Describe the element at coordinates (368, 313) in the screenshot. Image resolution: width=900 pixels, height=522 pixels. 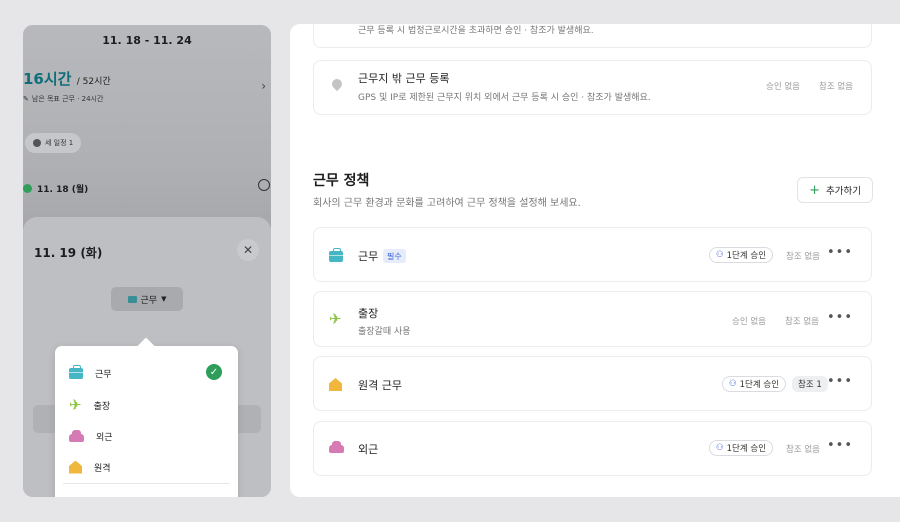
I see `policy-name: 출장` at that location.